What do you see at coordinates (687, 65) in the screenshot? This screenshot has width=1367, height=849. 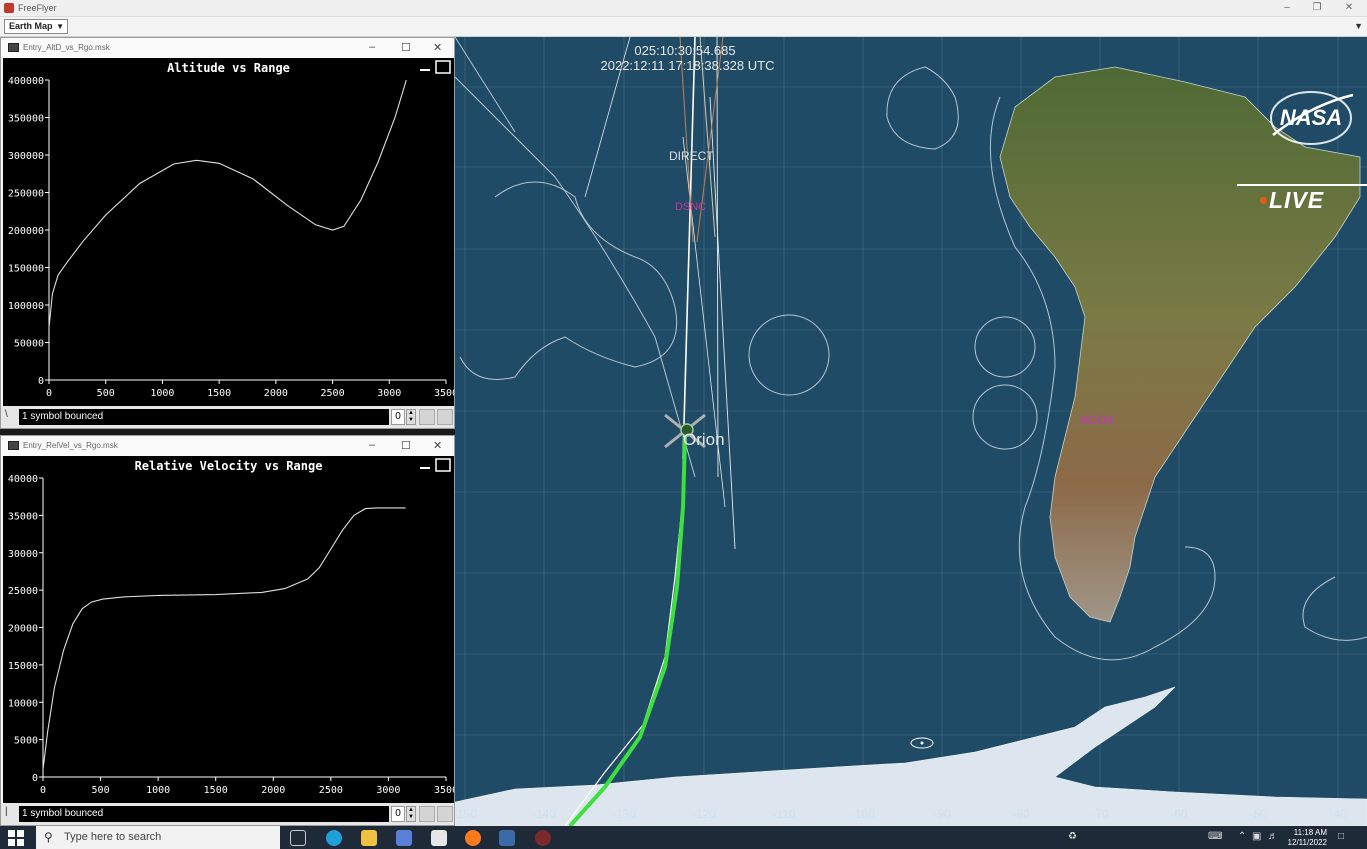 I see `utc-time: 2022:12:11 17:18:38.328 UTC` at bounding box center [687, 65].